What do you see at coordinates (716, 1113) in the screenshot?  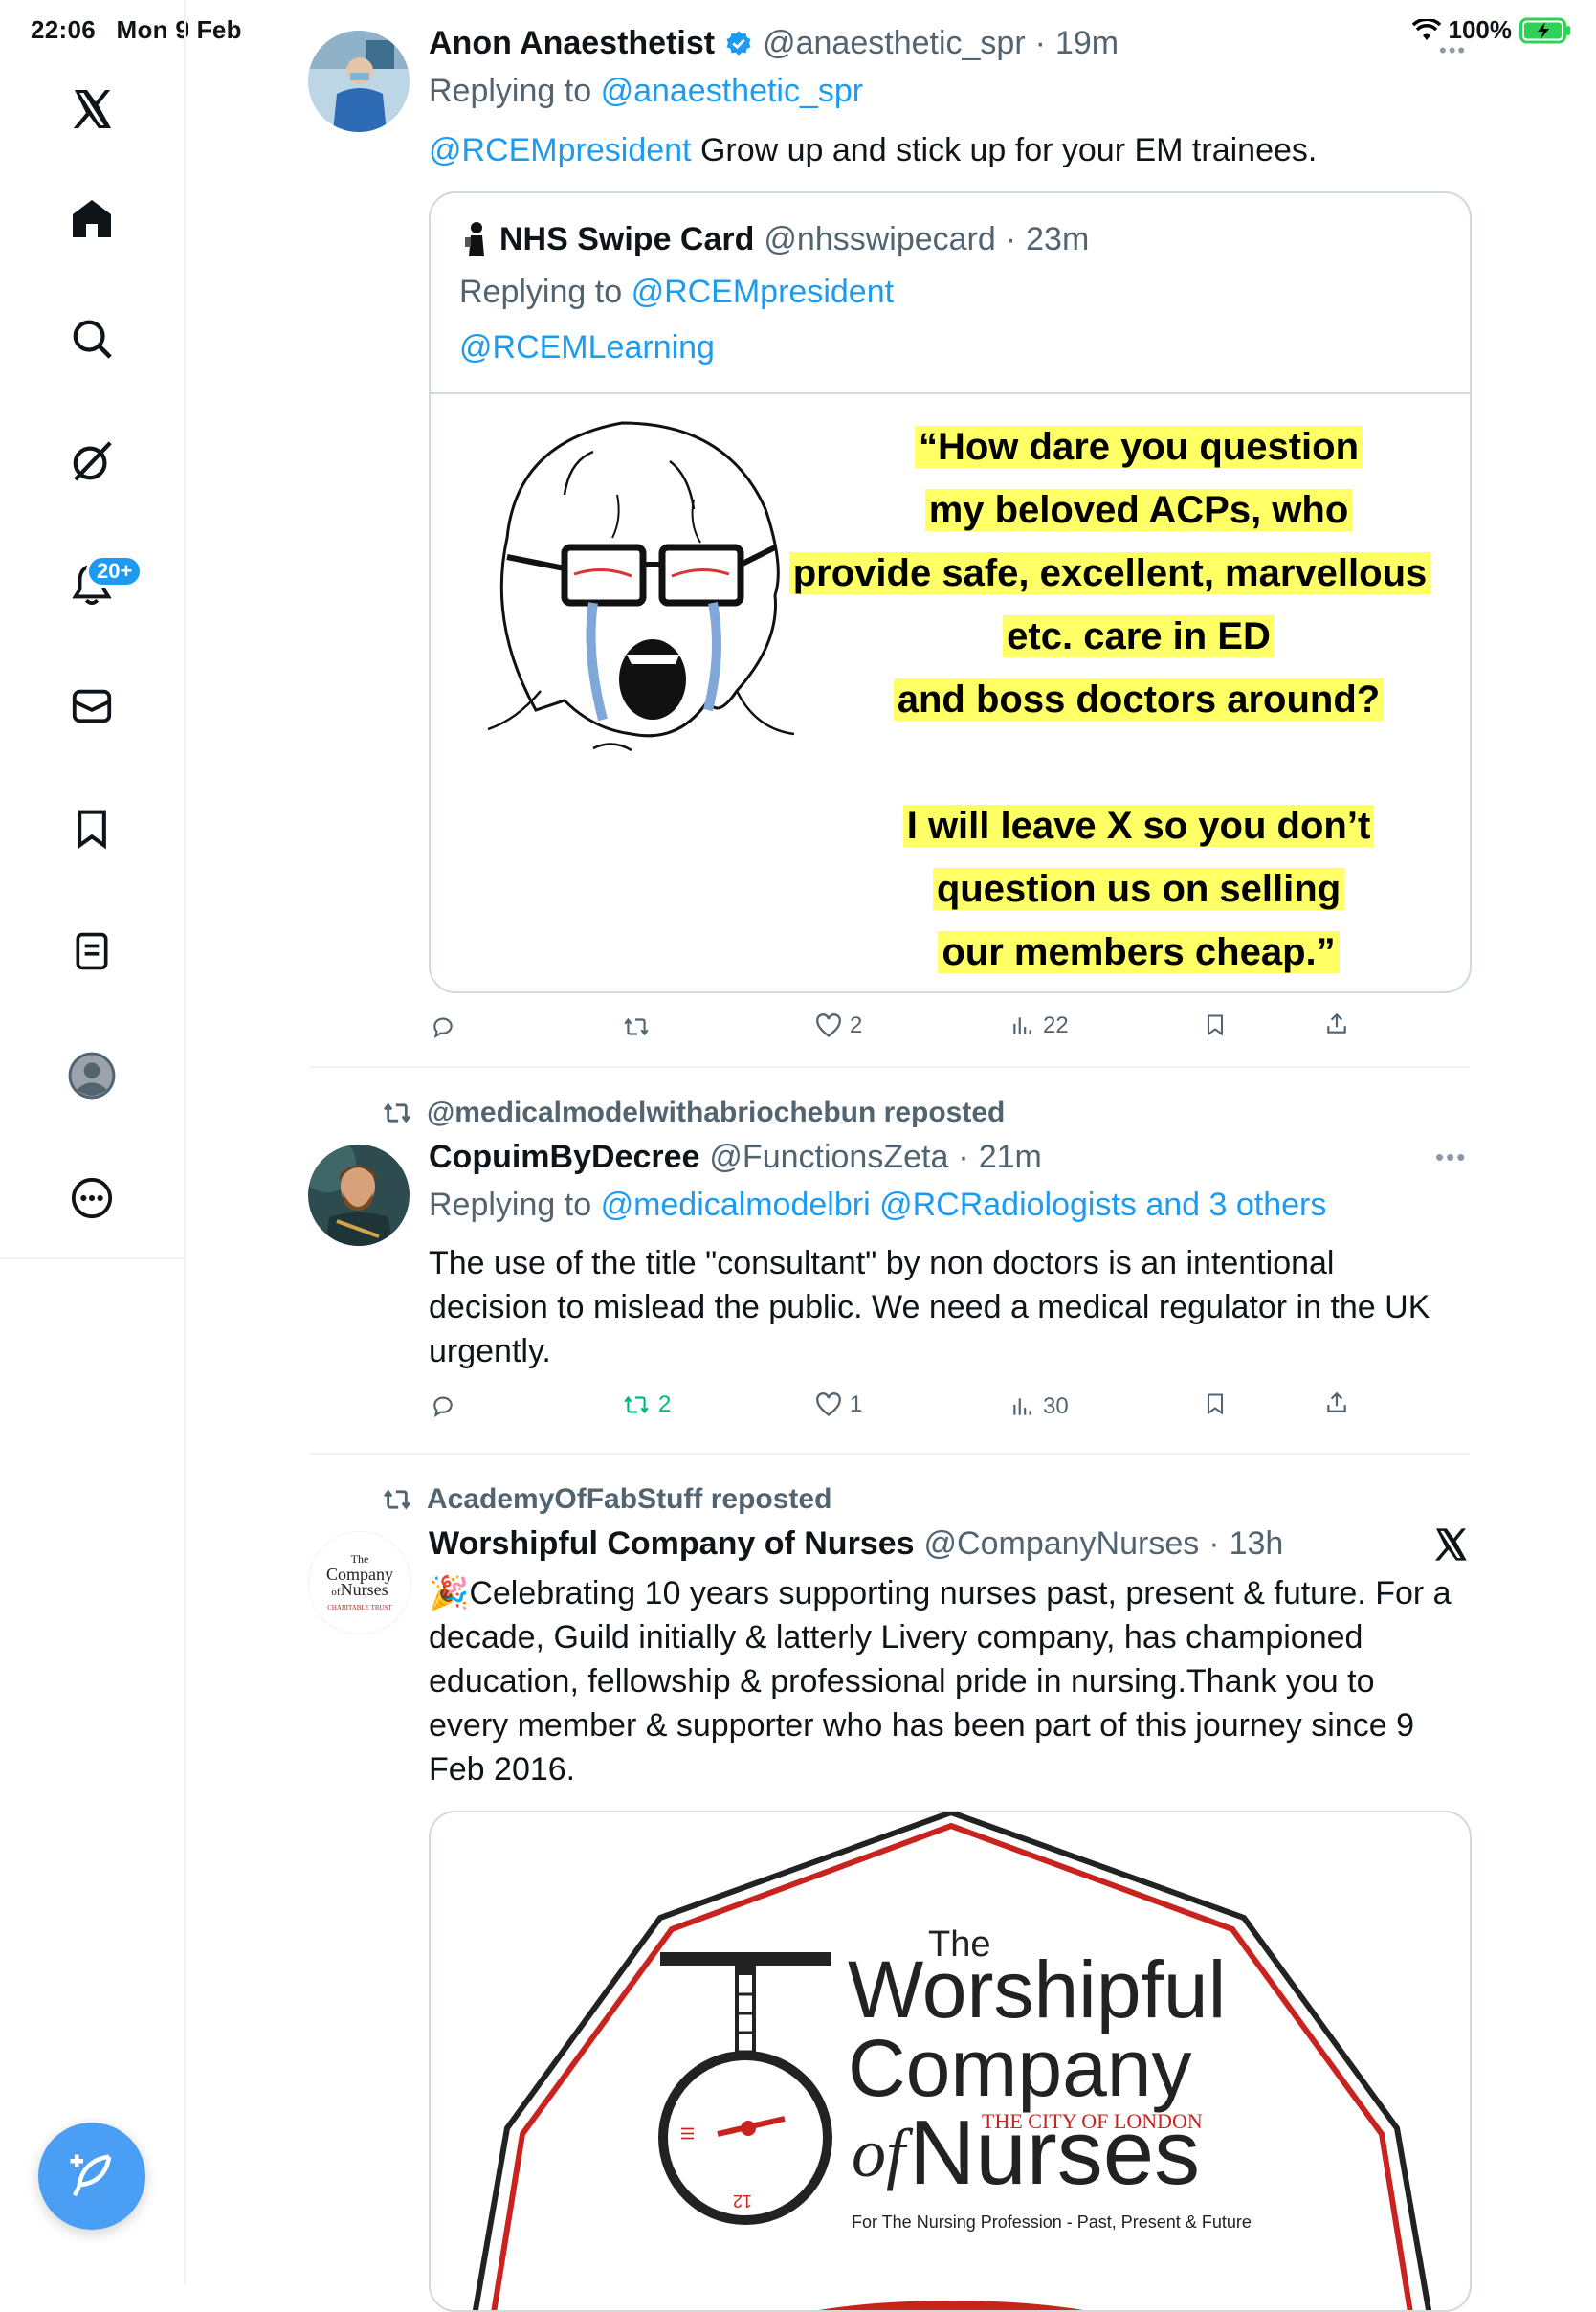 I see `tweet-2-reposted-by: @medicalmodelwithabriochebun reposted` at bounding box center [716, 1113].